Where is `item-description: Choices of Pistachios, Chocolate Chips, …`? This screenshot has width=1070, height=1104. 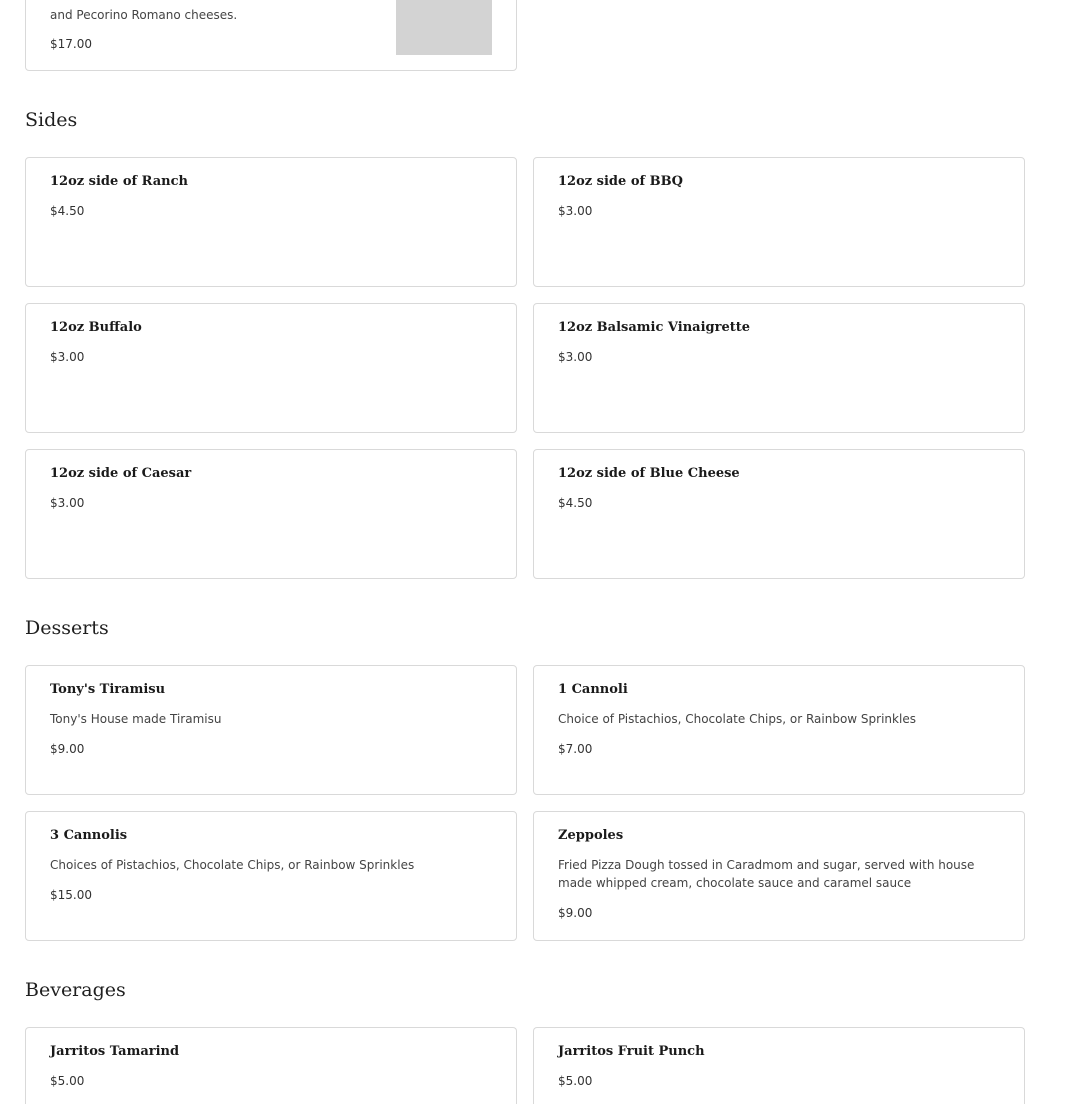
item-description: Choices of Pistachios, Chocolate Chips, … is located at coordinates (232, 865).